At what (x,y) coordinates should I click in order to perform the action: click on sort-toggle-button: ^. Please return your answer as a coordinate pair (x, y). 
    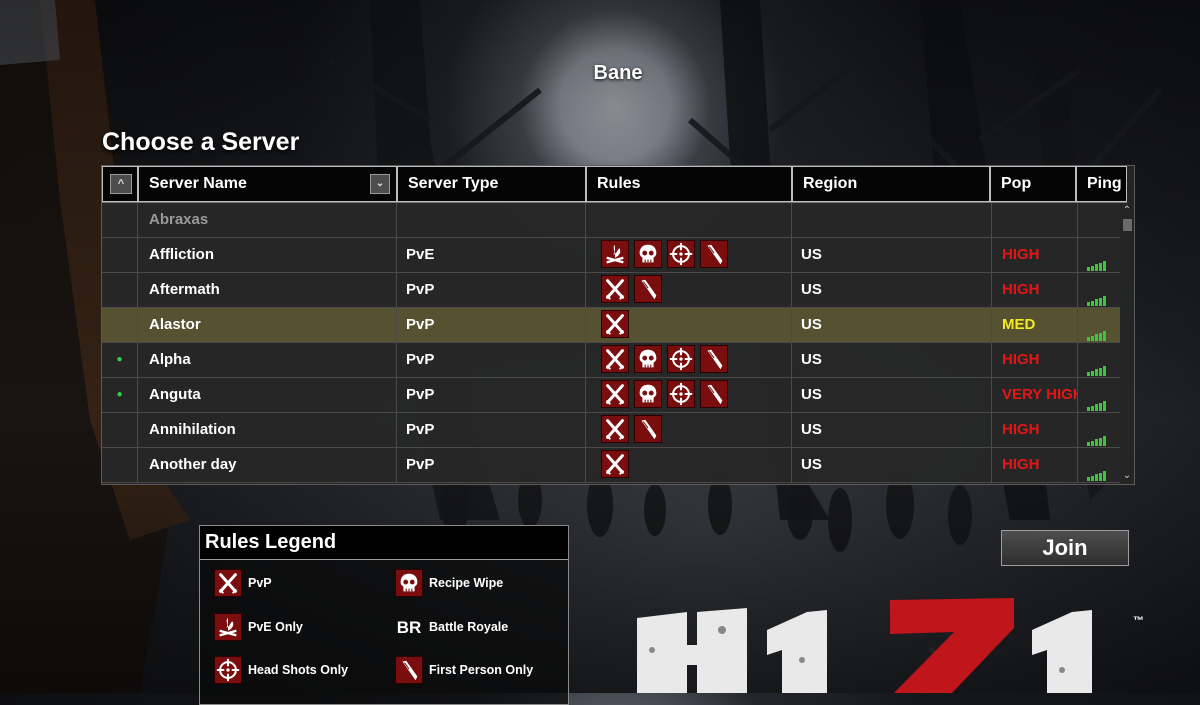
    Looking at the image, I should click on (121, 184).